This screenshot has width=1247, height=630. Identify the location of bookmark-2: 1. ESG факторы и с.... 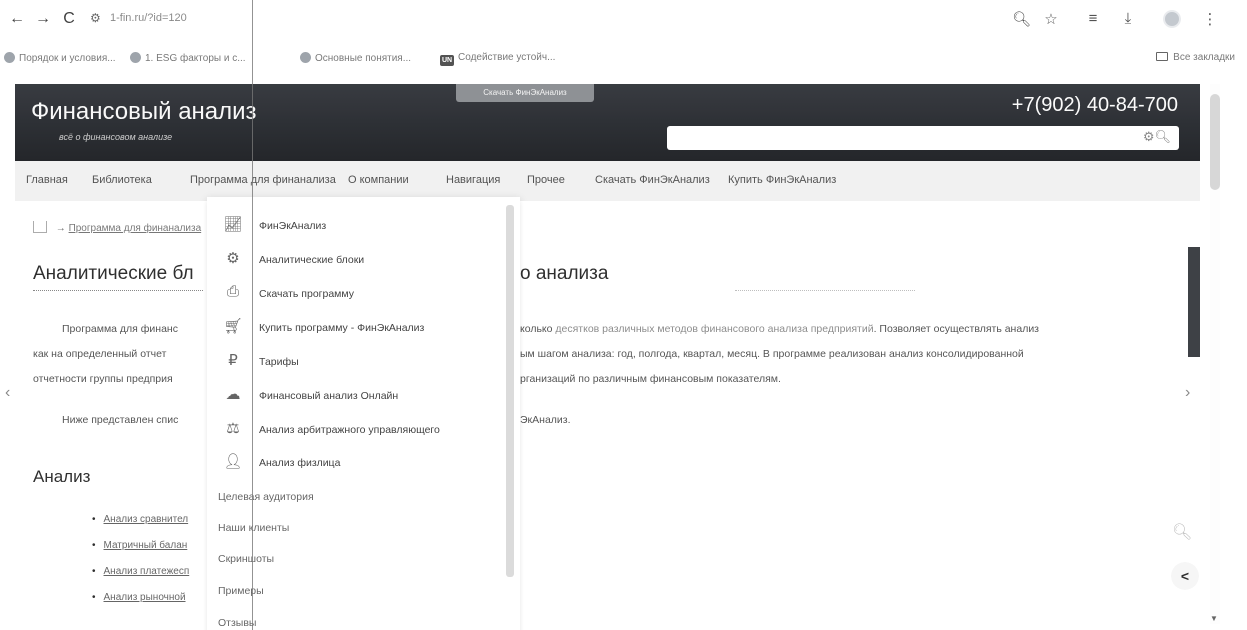
(188, 58).